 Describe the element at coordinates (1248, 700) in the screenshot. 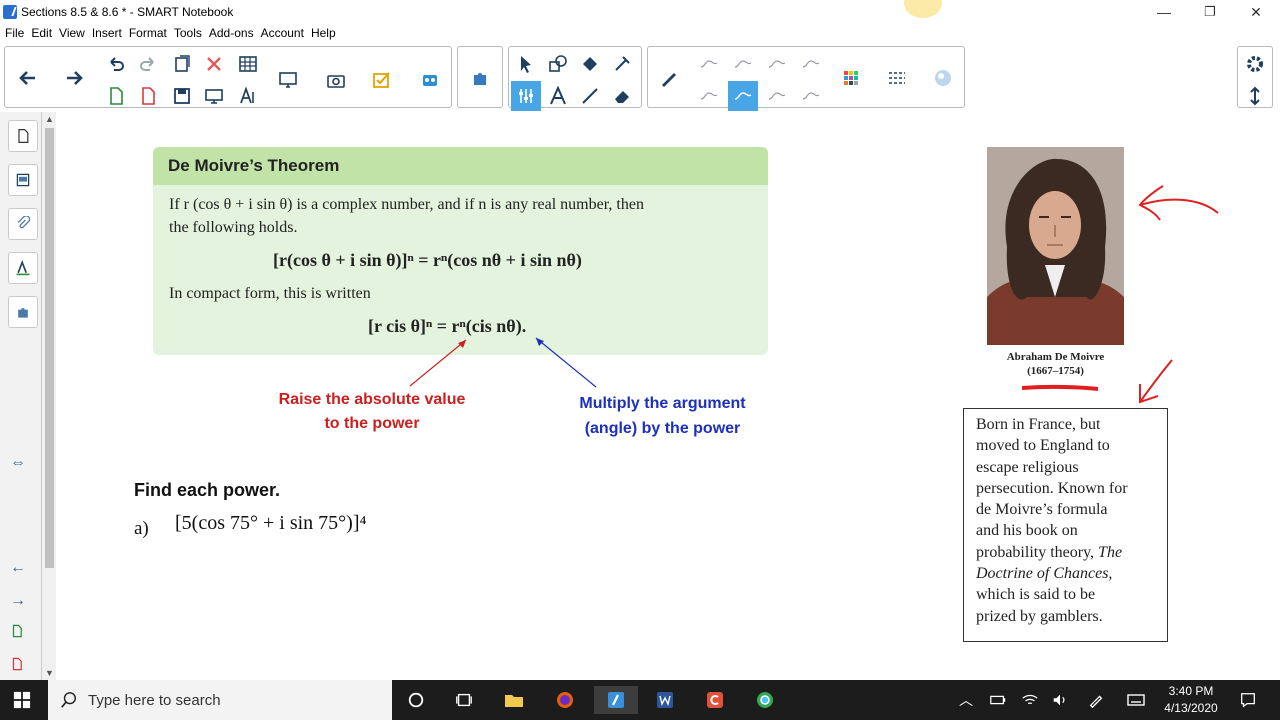

I see `notifications-icon` at that location.